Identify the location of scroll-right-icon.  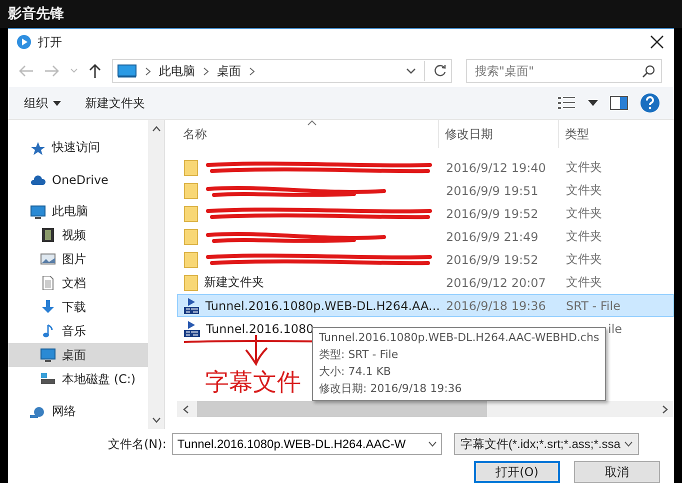
(665, 409).